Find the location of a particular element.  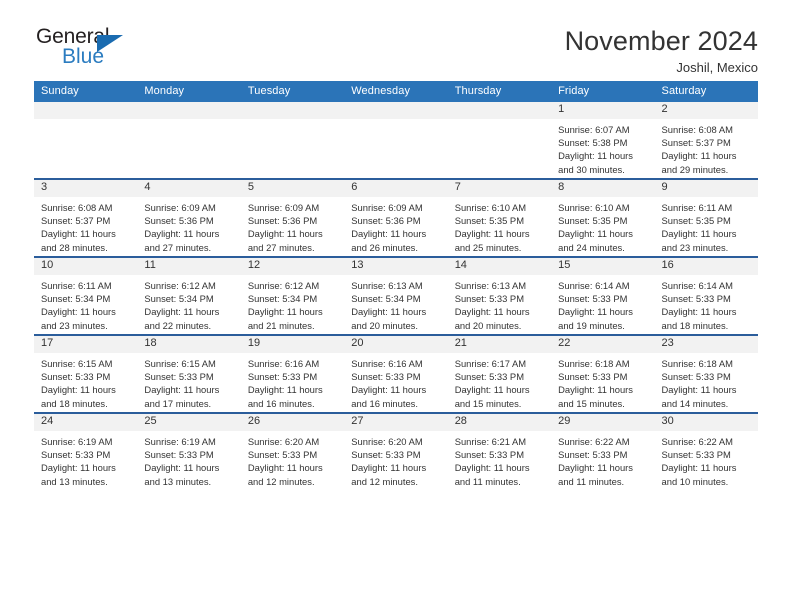

daylight-text: Daylight: 11 hours and 25 minutes. is located at coordinates (492, 240).